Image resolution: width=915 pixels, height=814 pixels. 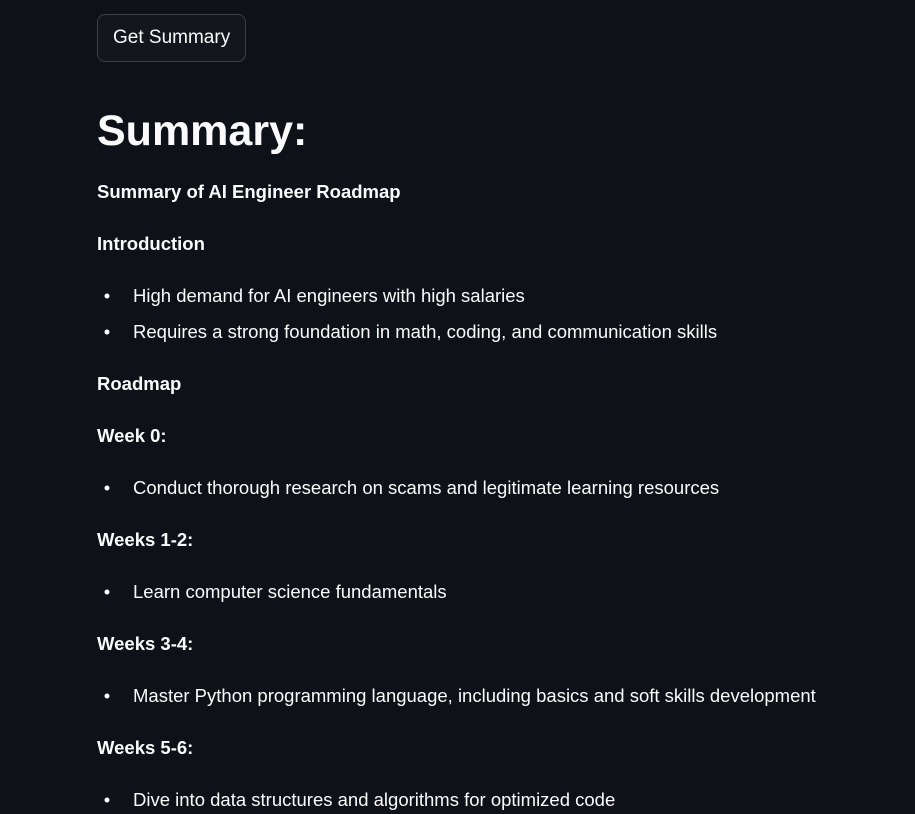 What do you see at coordinates (132, 435) in the screenshot?
I see `week-heading: Week 0:` at bounding box center [132, 435].